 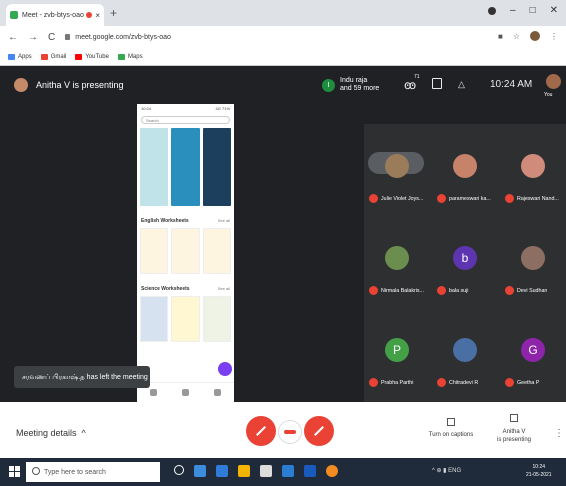 I want to click on new-tab-button: +, so click(x=113, y=13).